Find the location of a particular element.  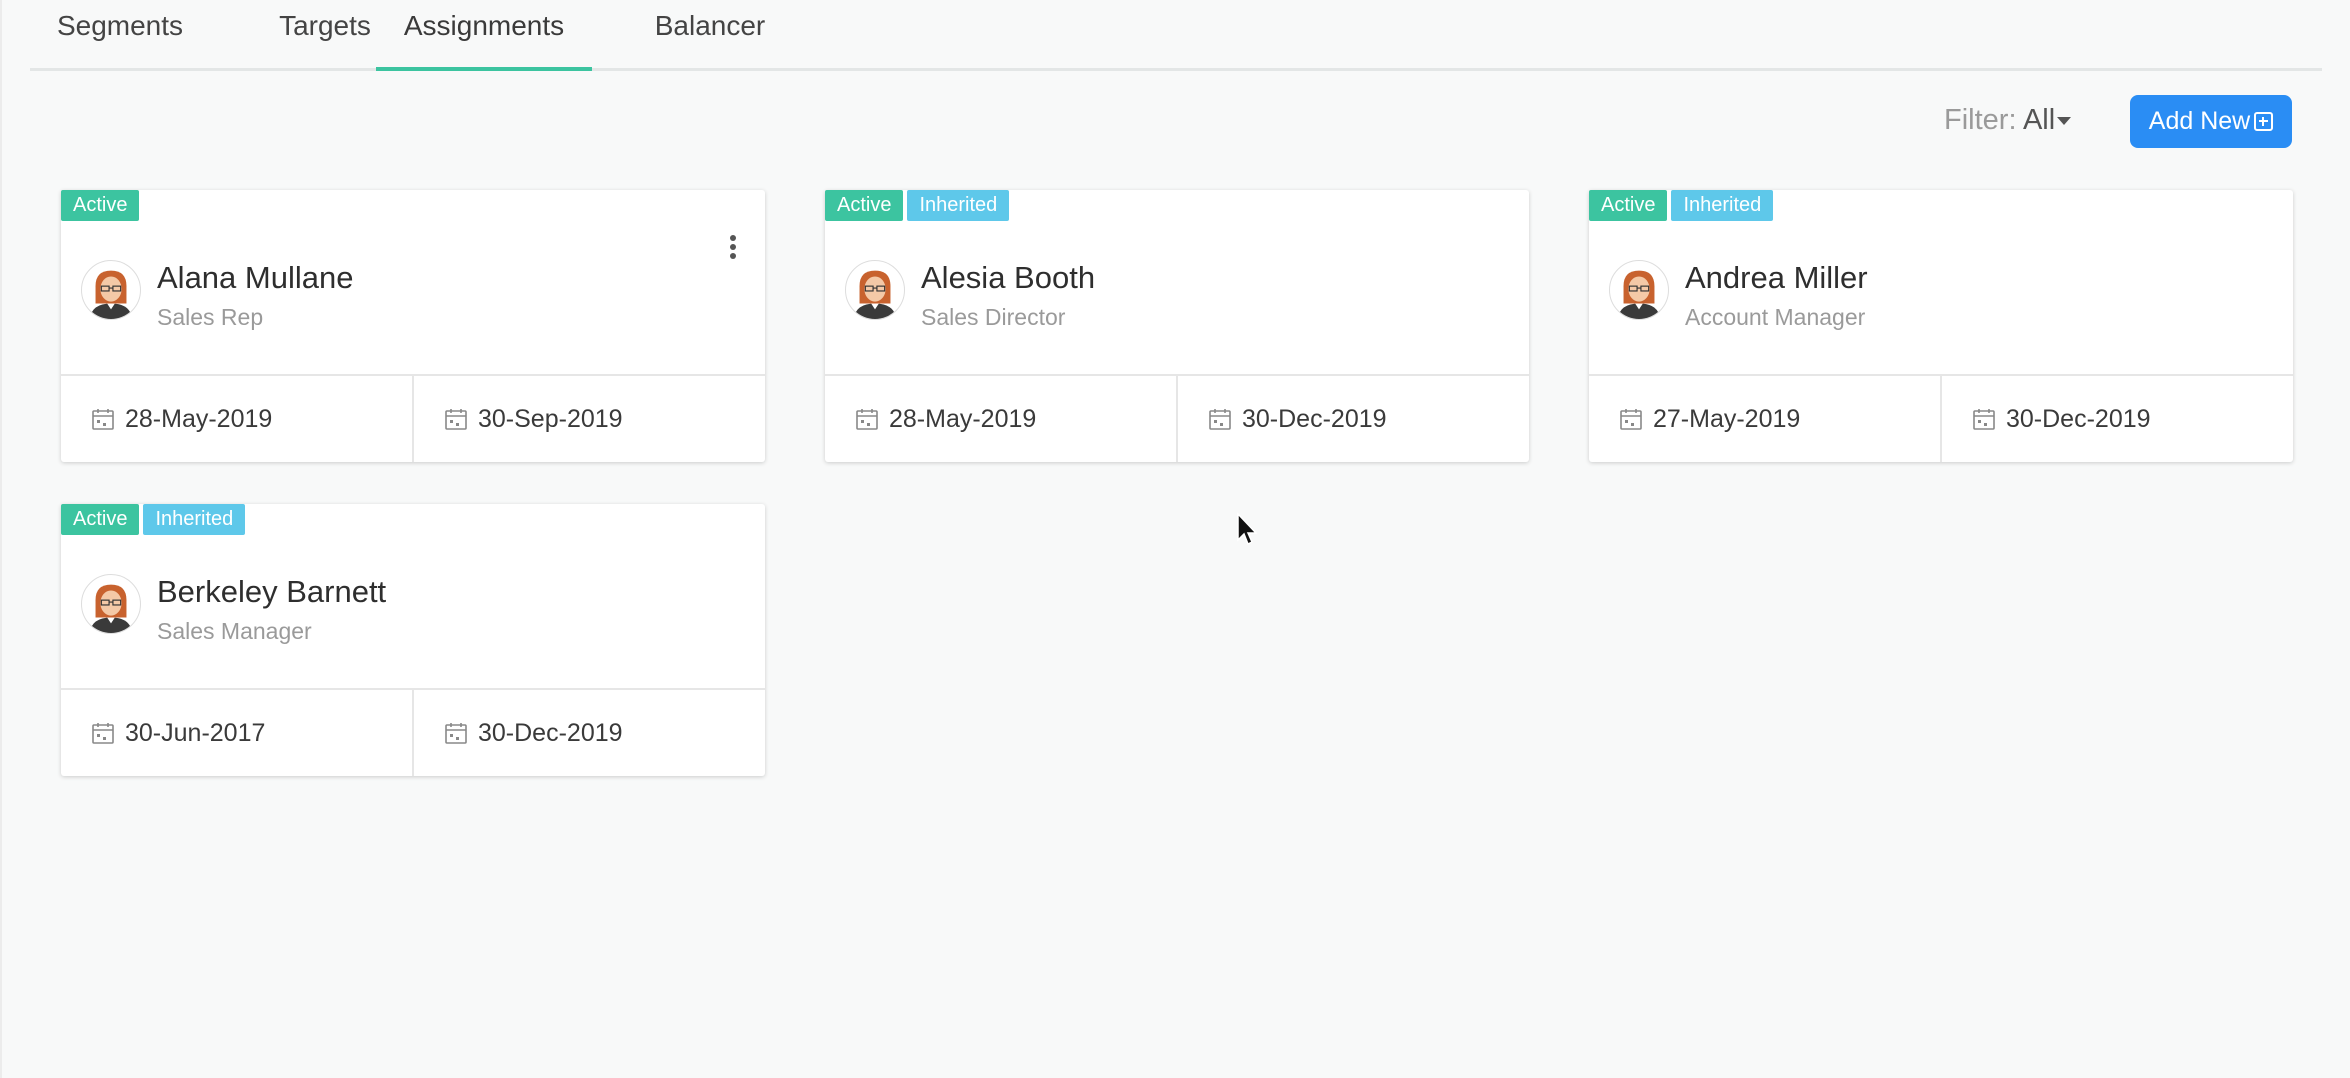

end-date: 30-Sep-2019 is located at coordinates (588, 419).